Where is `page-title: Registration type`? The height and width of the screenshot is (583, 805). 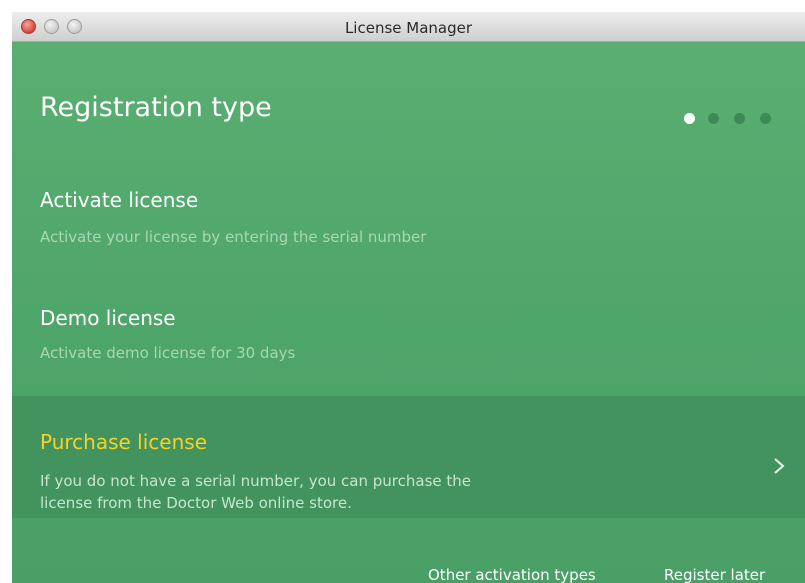
page-title: Registration type is located at coordinates (156, 107).